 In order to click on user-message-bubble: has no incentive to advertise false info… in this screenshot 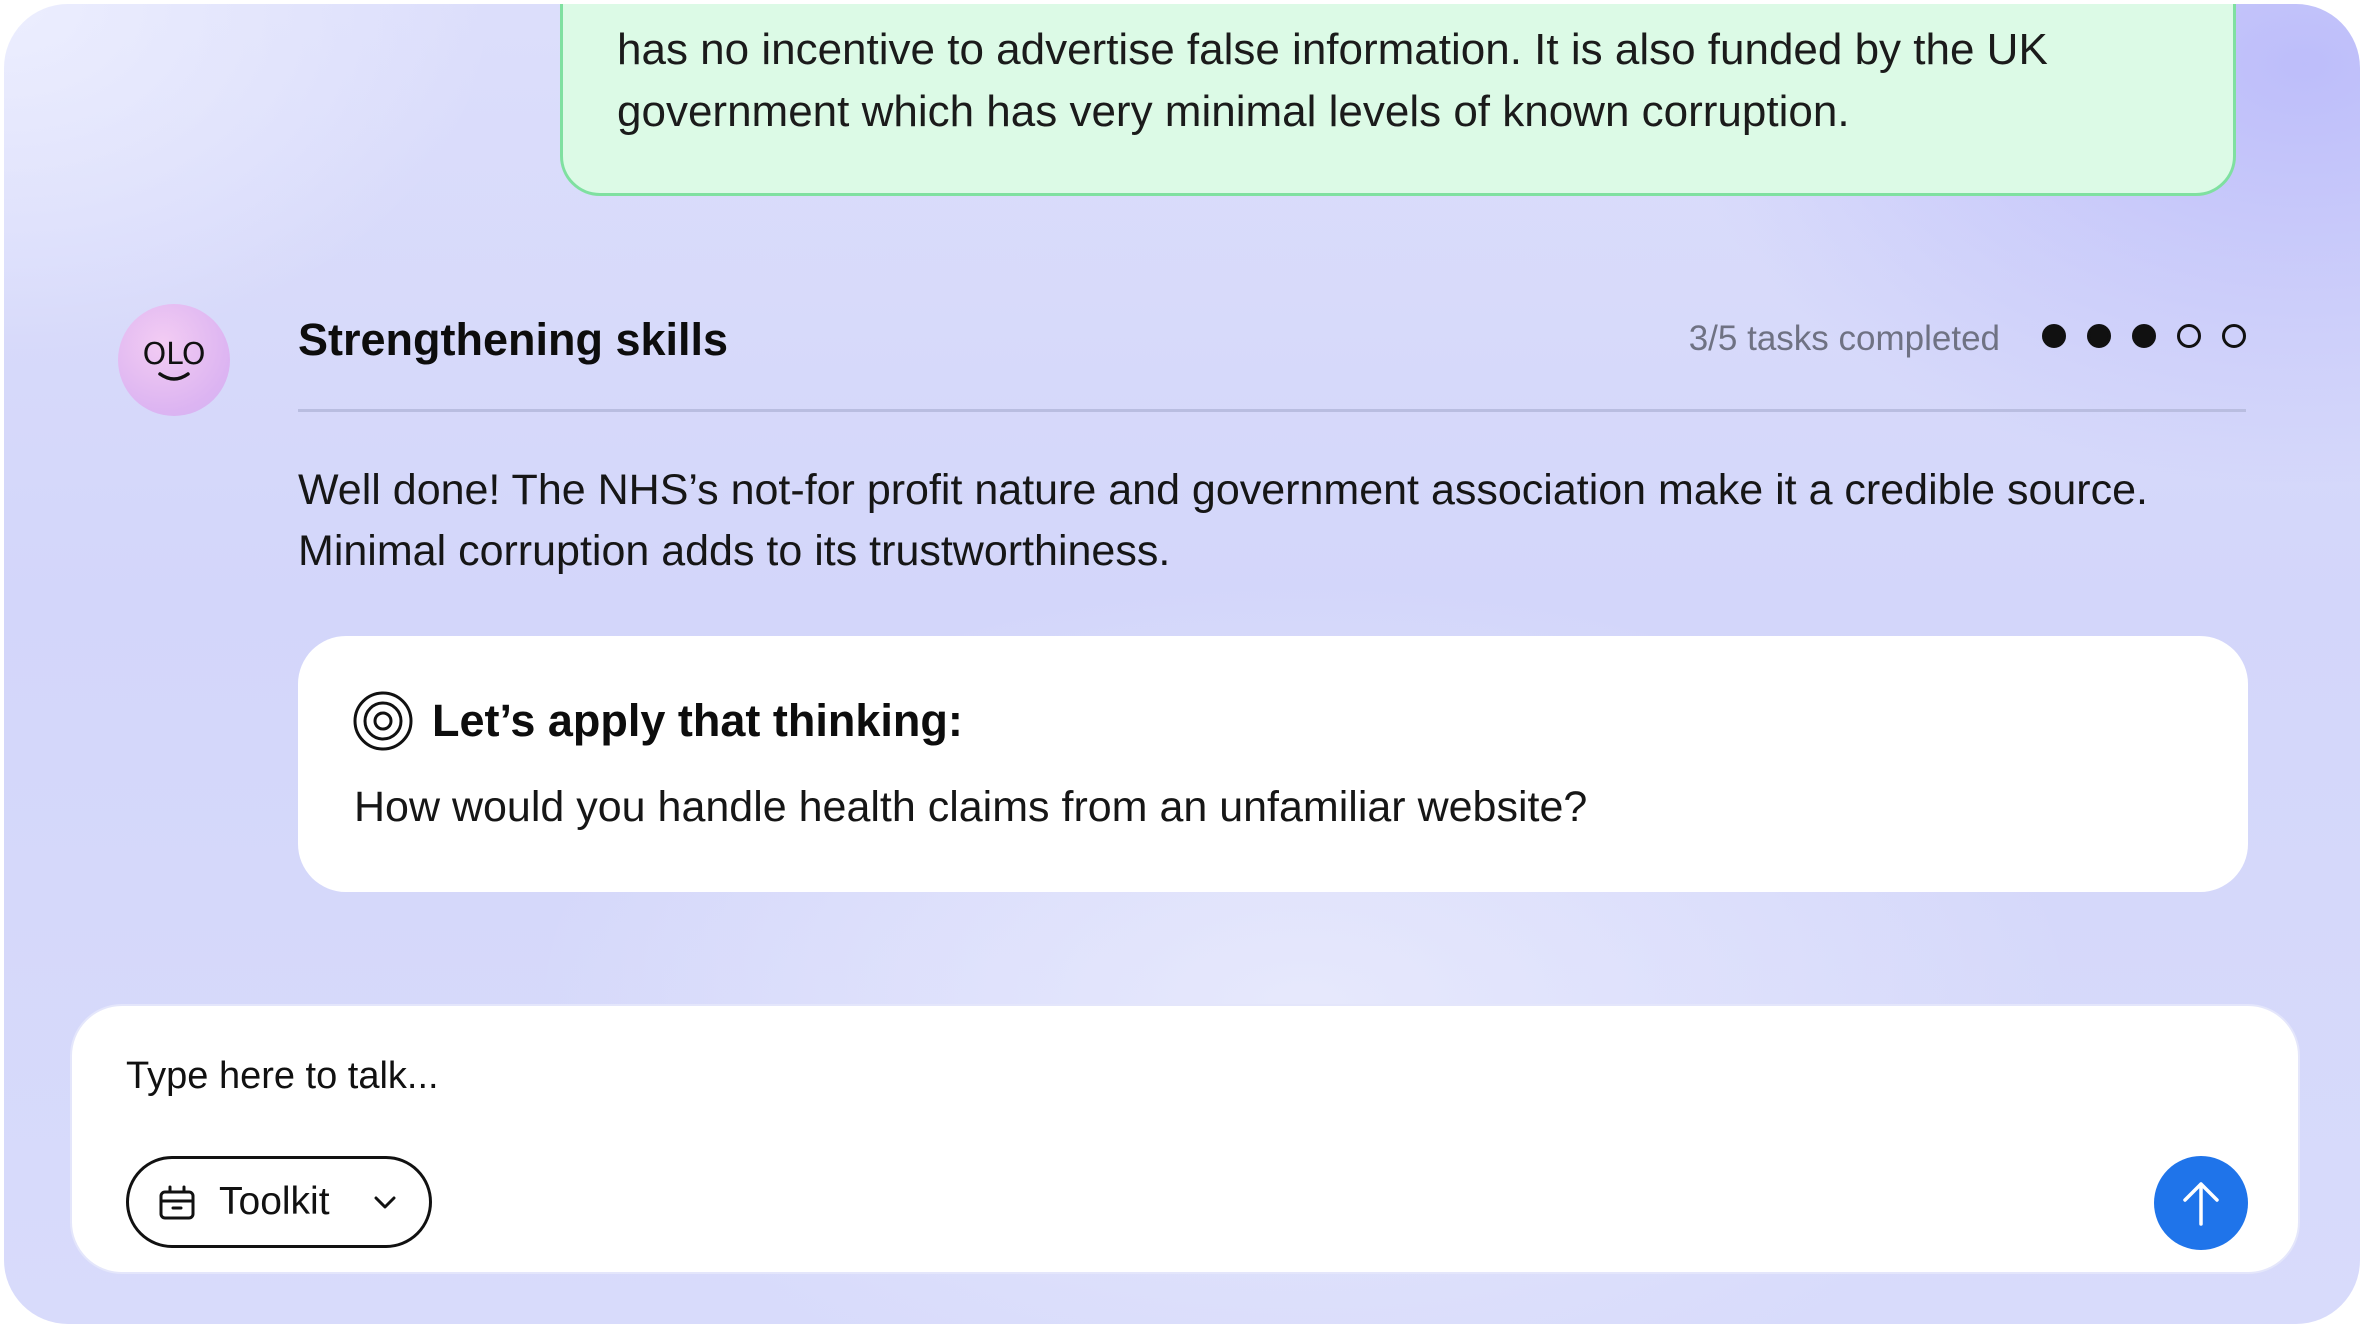, I will do `click(1398, 100)`.